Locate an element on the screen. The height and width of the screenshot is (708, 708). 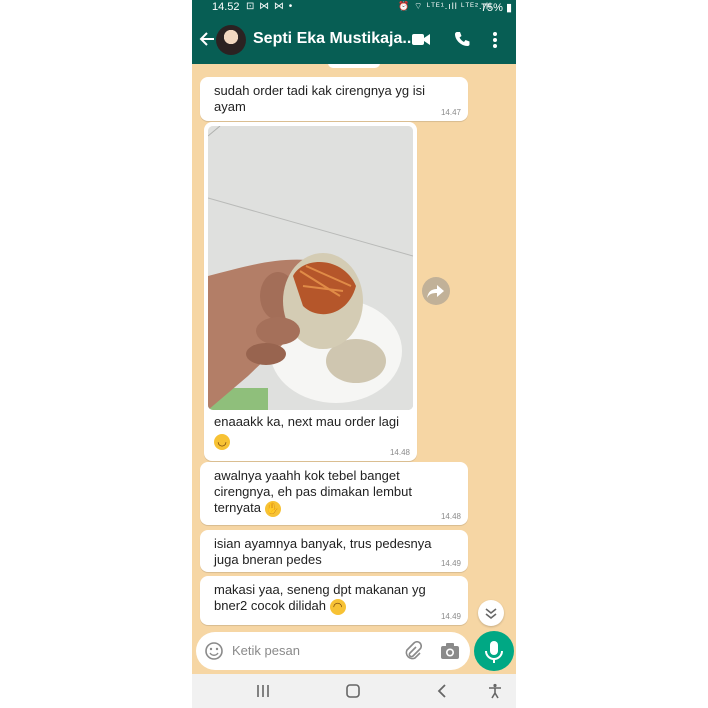
image-message: enaaakk ka, next mau order lagi ◡ 14.48 is located at coordinates (310, 291).